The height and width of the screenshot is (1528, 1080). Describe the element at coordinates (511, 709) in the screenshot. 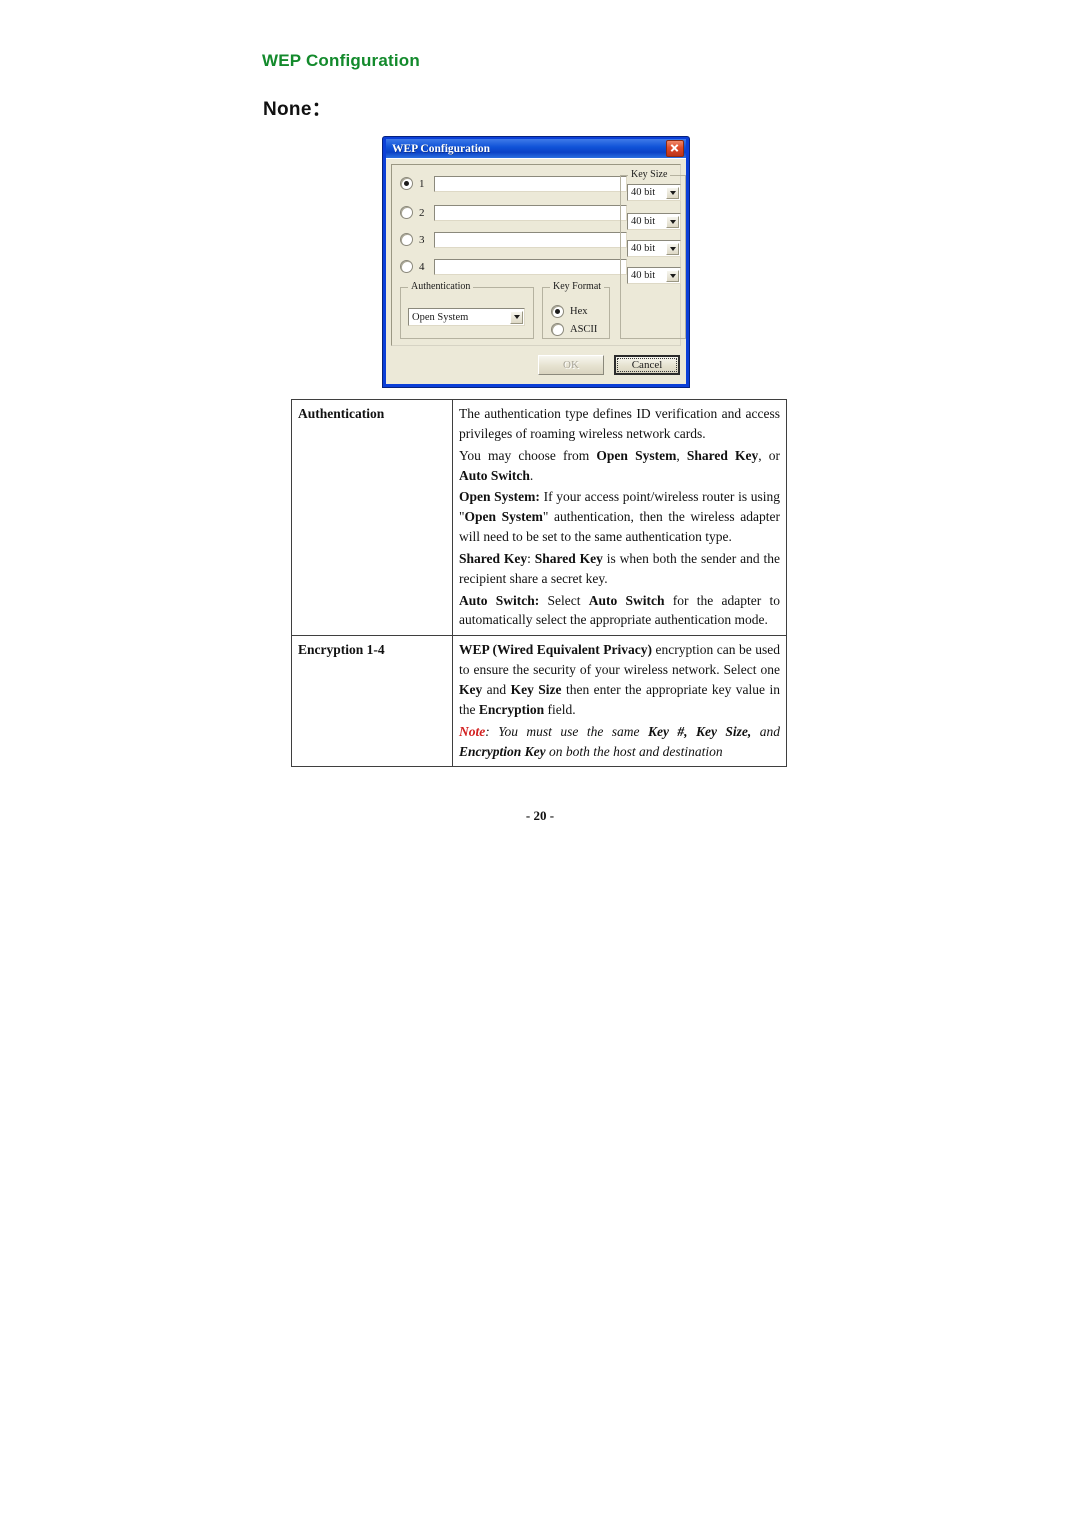

I see `text: Encryption` at that location.